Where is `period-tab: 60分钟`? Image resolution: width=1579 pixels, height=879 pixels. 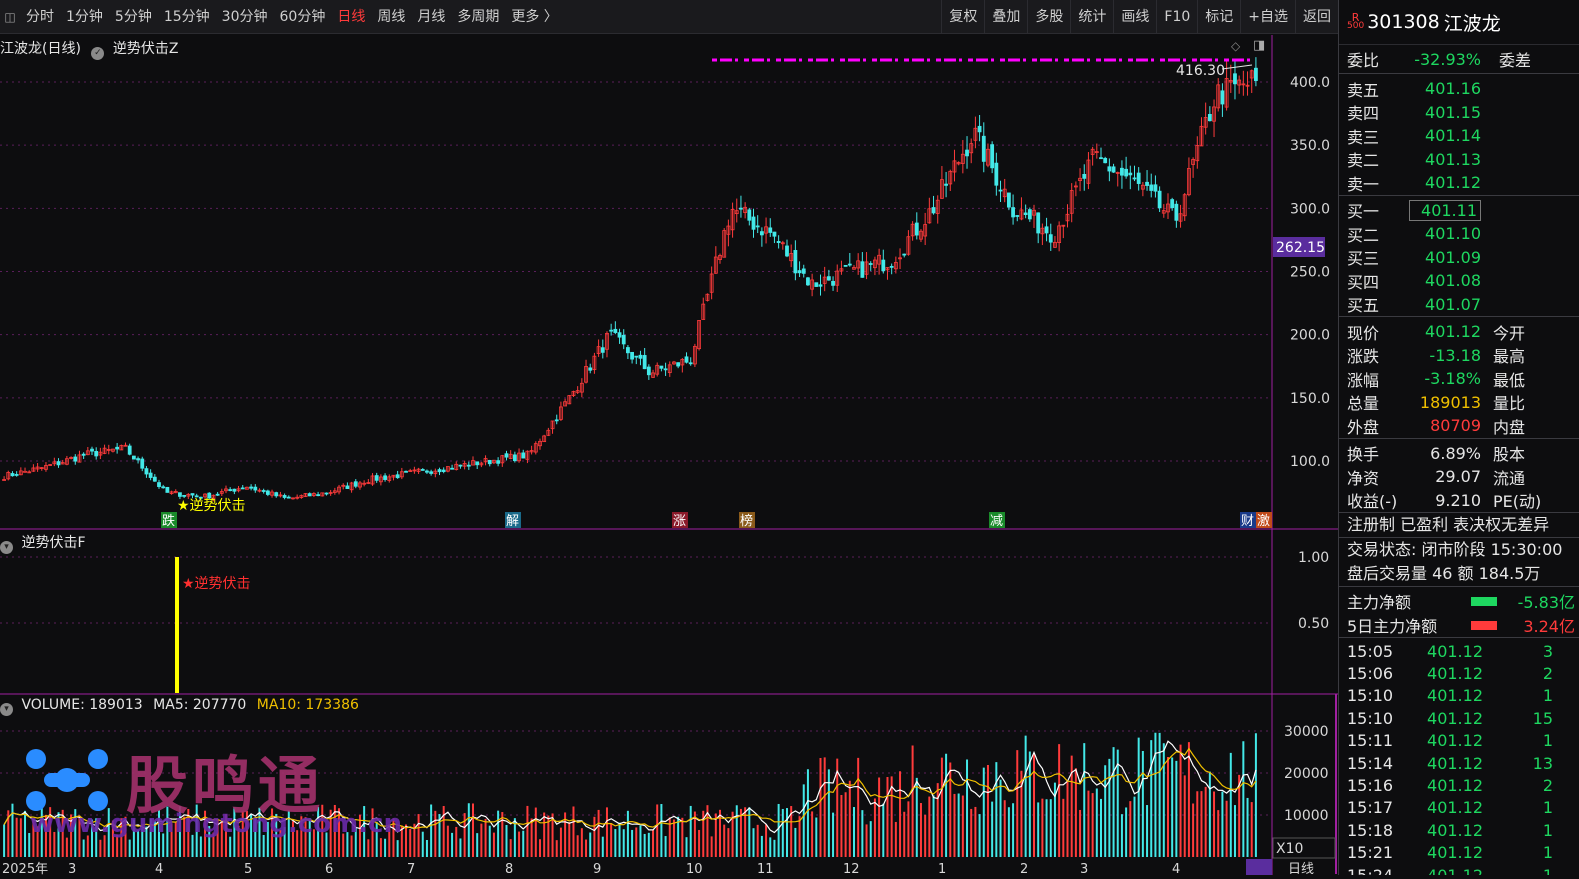 period-tab: 60分钟 is located at coordinates (303, 17).